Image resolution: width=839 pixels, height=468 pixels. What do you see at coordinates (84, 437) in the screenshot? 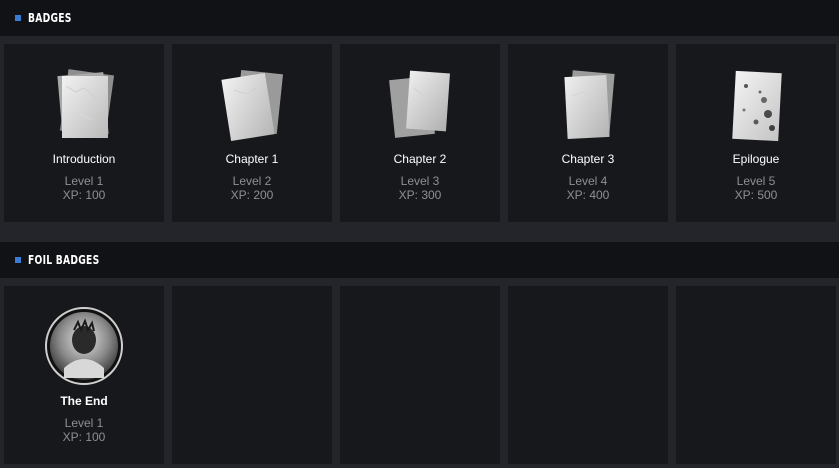
I see `foil-badge-xp: XP: 100` at bounding box center [84, 437].